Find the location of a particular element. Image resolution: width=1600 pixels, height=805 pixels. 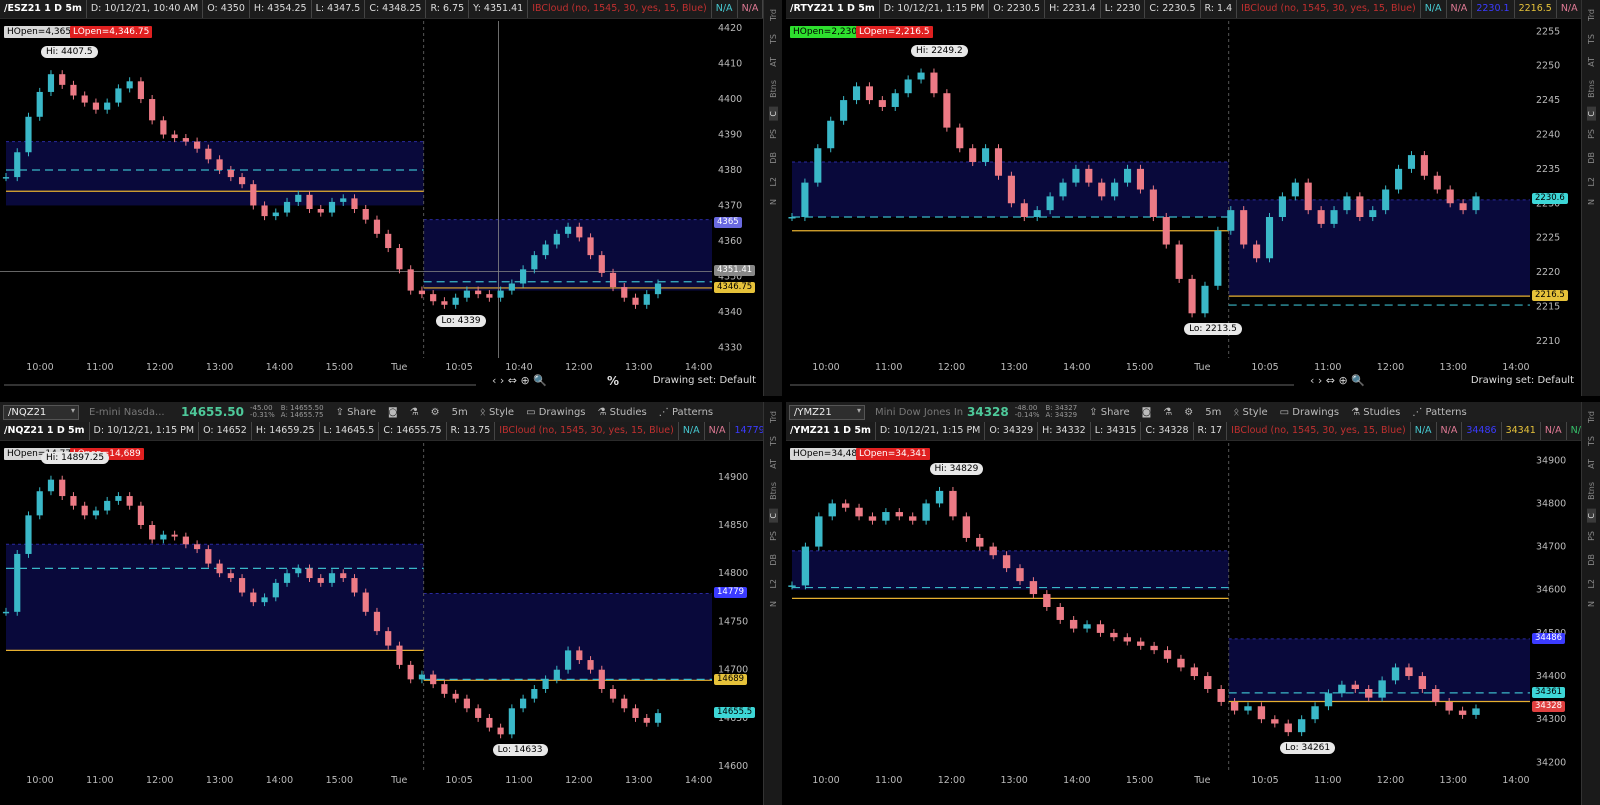

y-tick-label: 2255 is located at coordinates (1548, 31).